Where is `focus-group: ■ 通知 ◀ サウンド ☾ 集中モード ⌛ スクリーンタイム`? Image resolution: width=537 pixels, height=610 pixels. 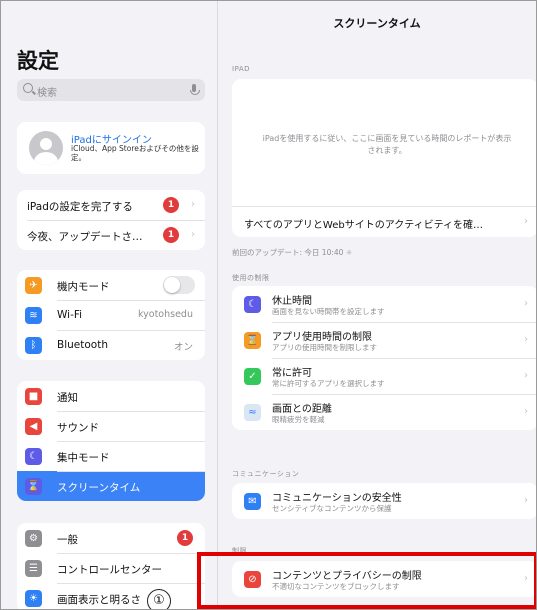 focus-group: ■ 通知 ◀ サウンド ☾ 集中モード ⌛ スクリーンタイム is located at coordinates (111, 441).